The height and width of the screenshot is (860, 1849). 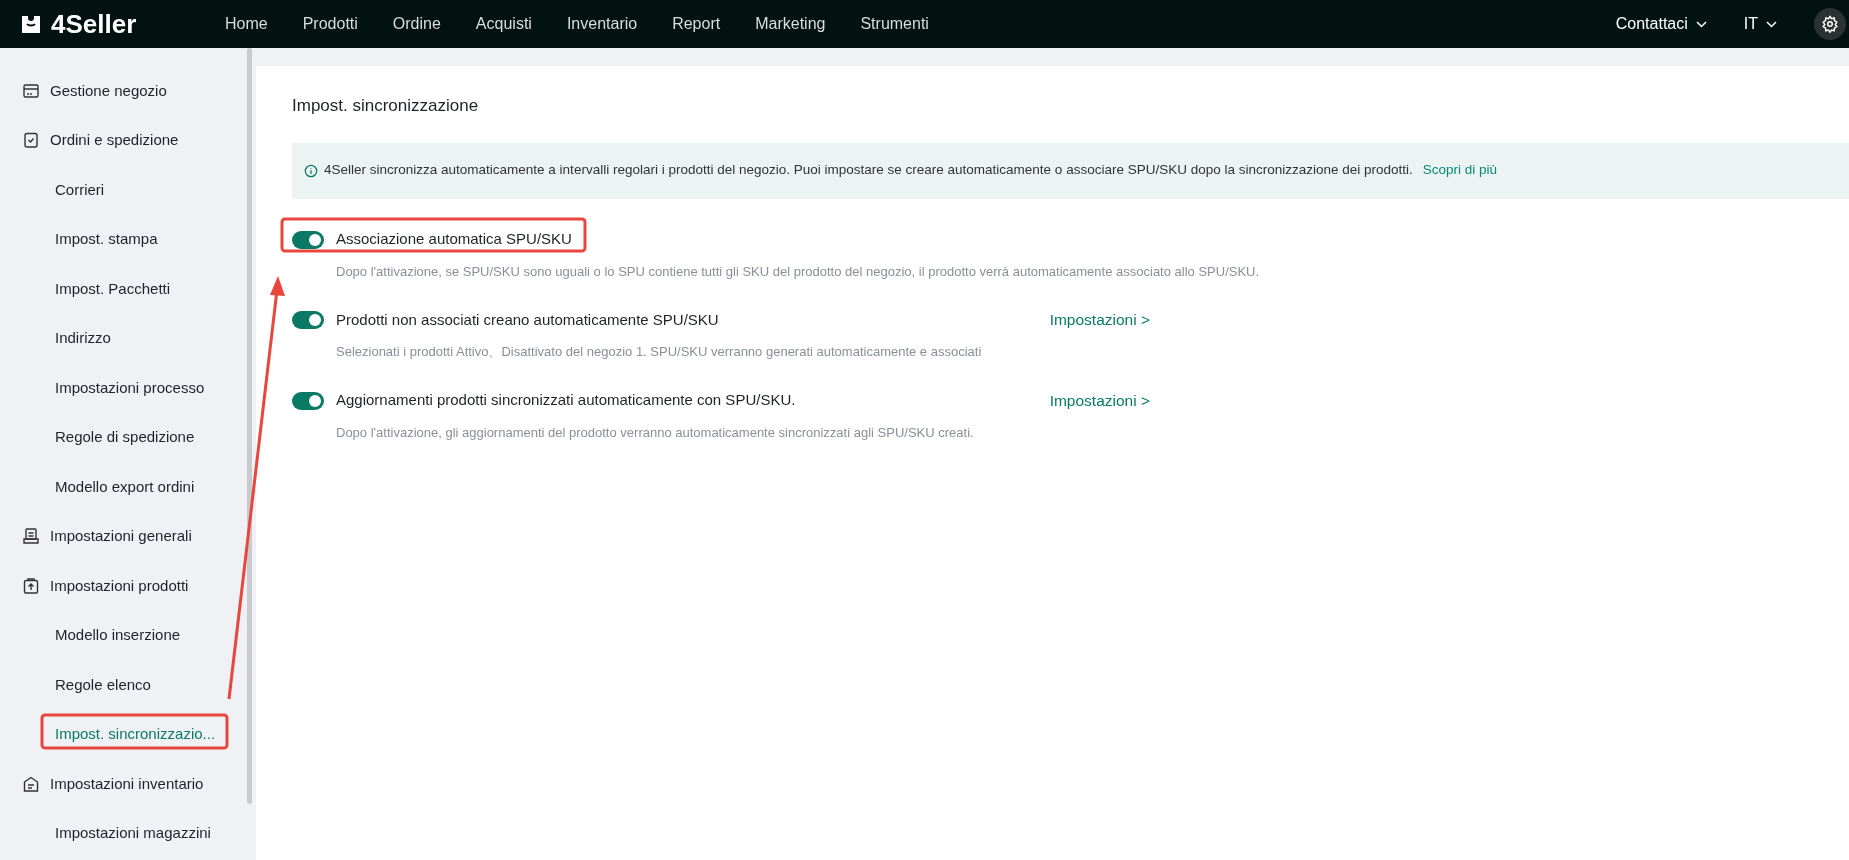 I want to click on sidebar-item: Regole di spedizione, so click(x=128, y=437).